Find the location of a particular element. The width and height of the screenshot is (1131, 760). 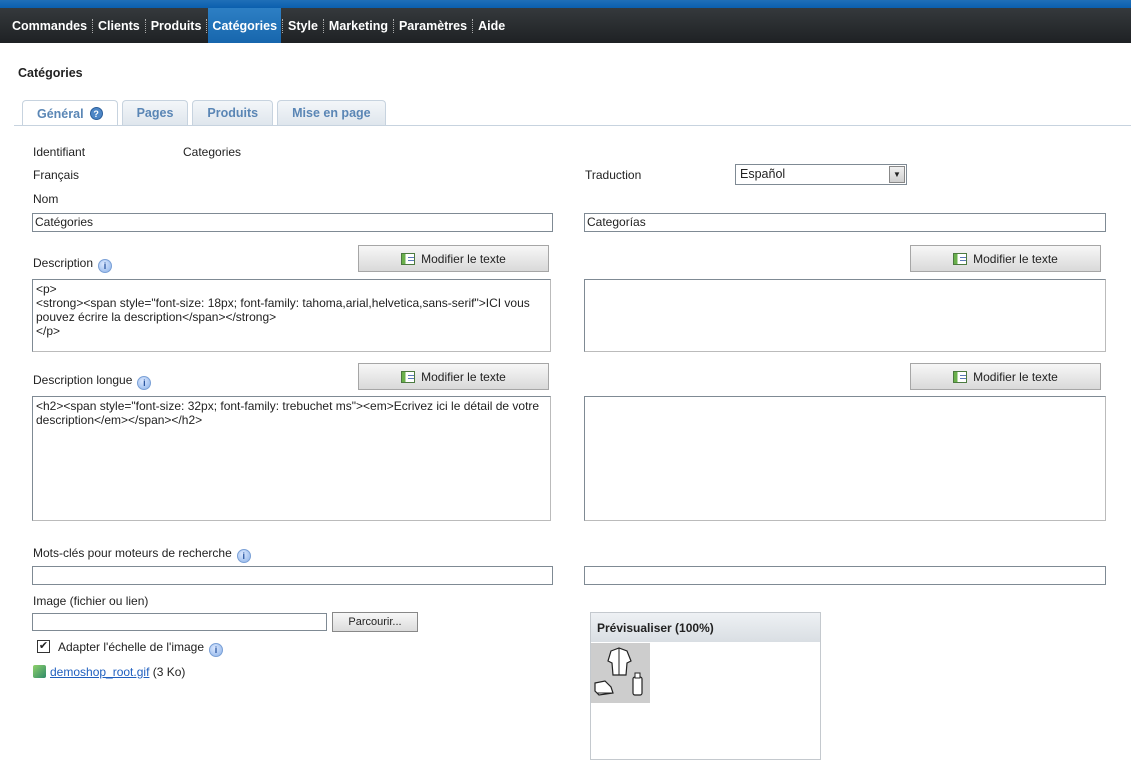

description-textarea-es is located at coordinates (845, 315).